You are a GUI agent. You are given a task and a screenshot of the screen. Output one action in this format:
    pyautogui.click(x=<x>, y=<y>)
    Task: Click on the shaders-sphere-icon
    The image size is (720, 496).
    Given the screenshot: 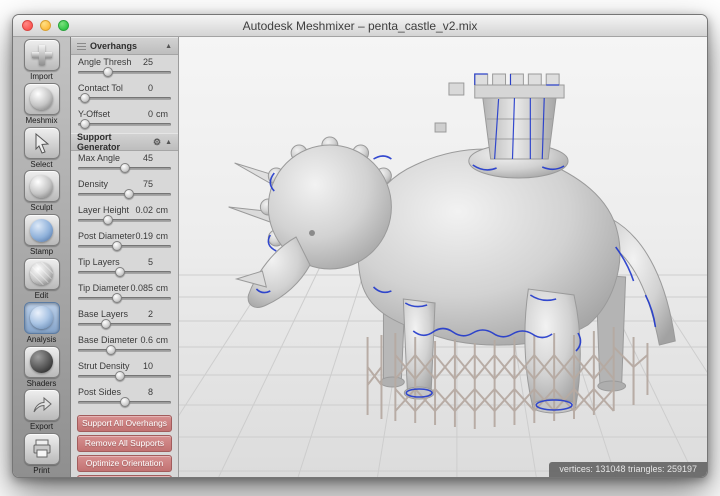 What is the action you would take?
    pyautogui.click(x=41, y=362)
    